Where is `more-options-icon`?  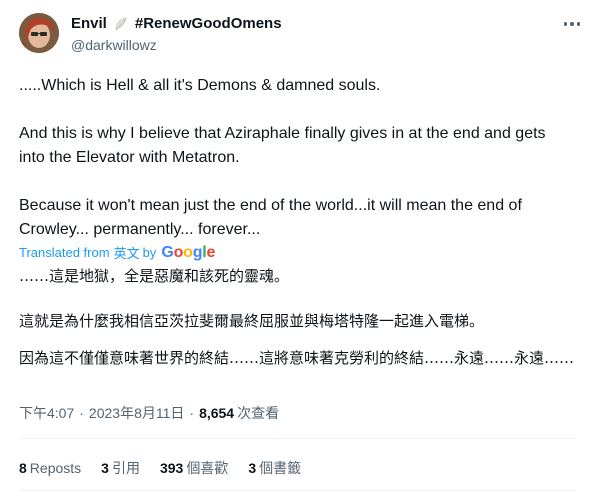
more-options-icon is located at coordinates (572, 24).